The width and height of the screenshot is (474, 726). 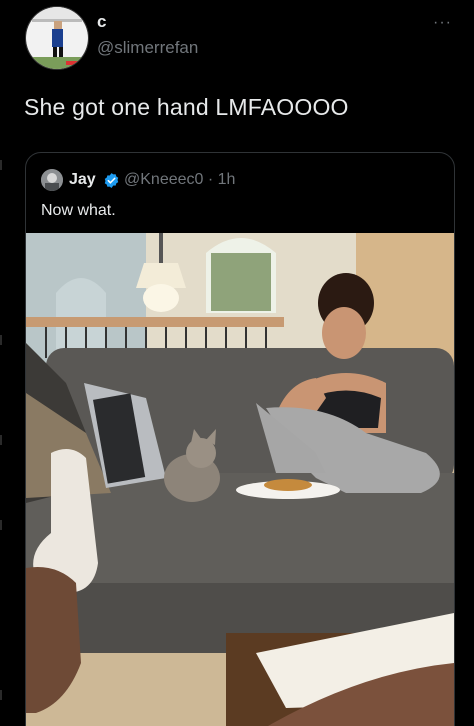 What do you see at coordinates (186, 107) in the screenshot?
I see `tweet-text: She got one hand LMFAOOOO` at bounding box center [186, 107].